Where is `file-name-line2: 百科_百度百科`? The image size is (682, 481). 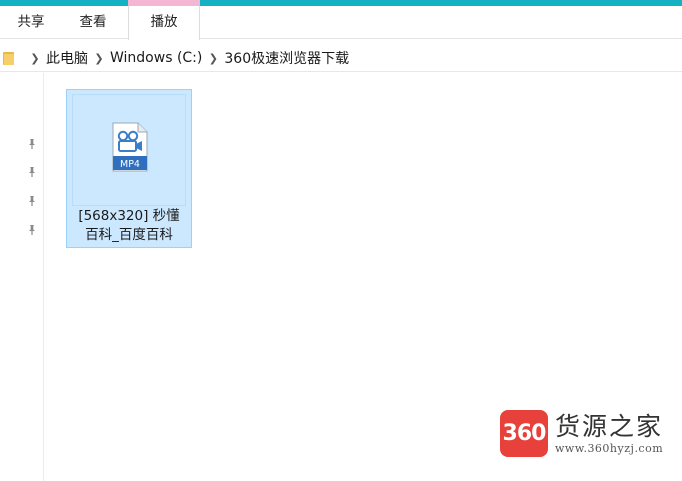 file-name-line2: 百科_百度百科 is located at coordinates (129, 235).